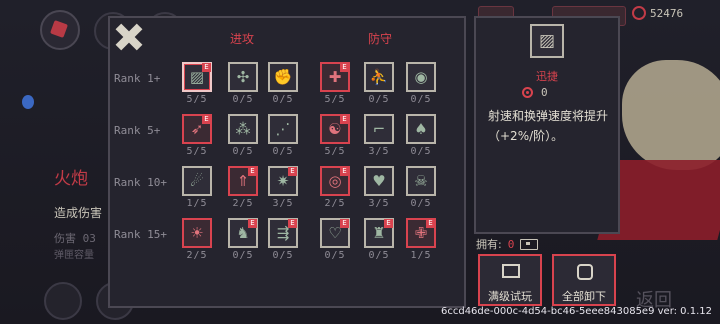 The width and height of the screenshot is (720, 324). I want to click on talent-tile: ⛹, so click(379, 77).